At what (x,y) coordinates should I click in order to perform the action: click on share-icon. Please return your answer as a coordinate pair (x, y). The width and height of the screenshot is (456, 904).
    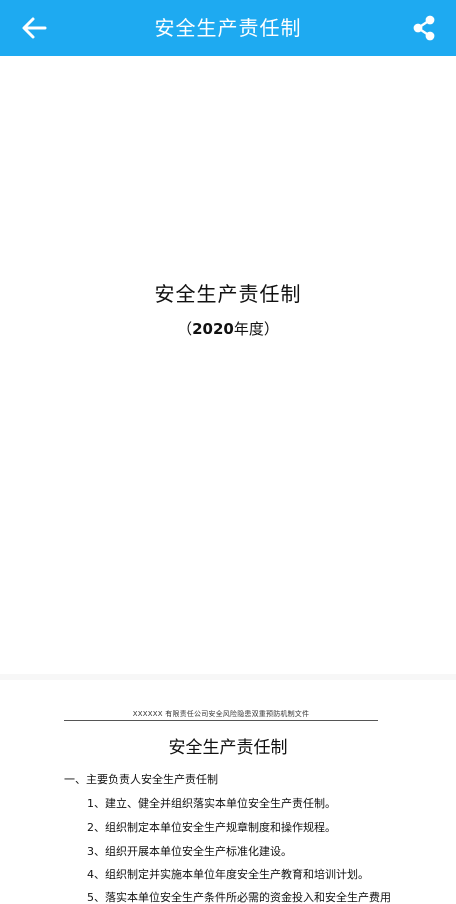
    Looking at the image, I should click on (424, 28).